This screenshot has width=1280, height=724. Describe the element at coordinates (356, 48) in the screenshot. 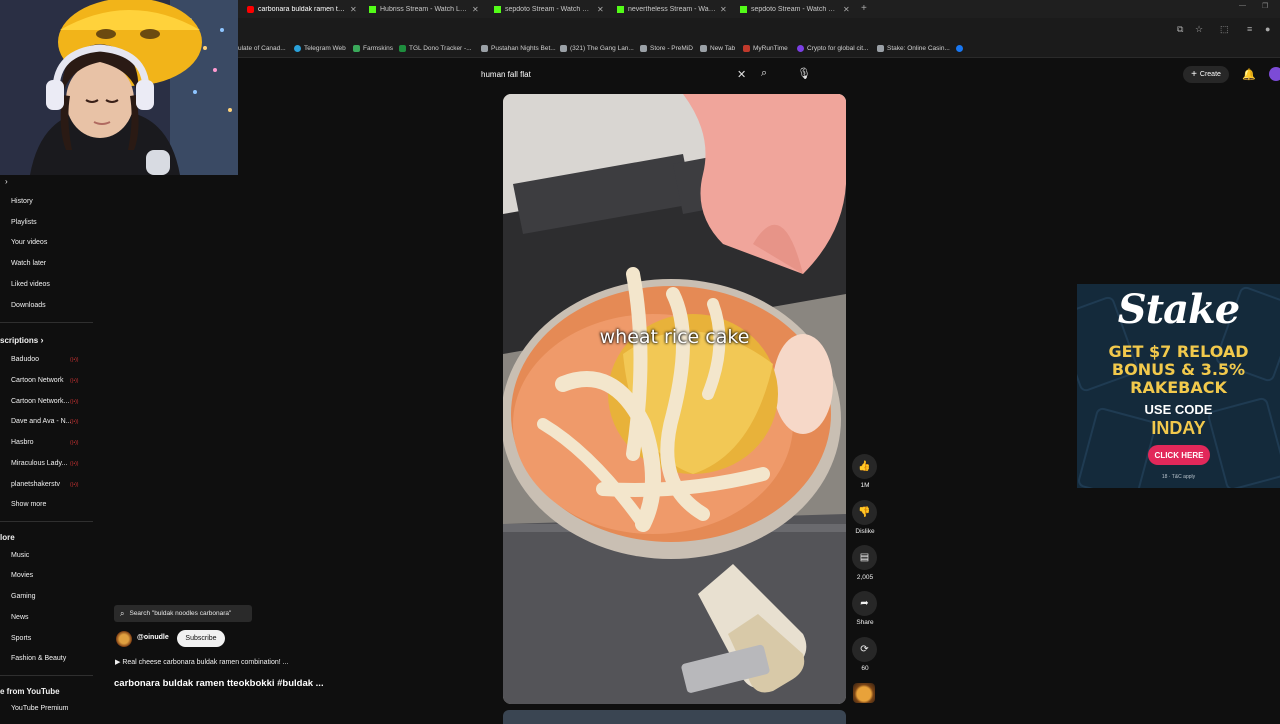

I see `farmskins-icon` at that location.